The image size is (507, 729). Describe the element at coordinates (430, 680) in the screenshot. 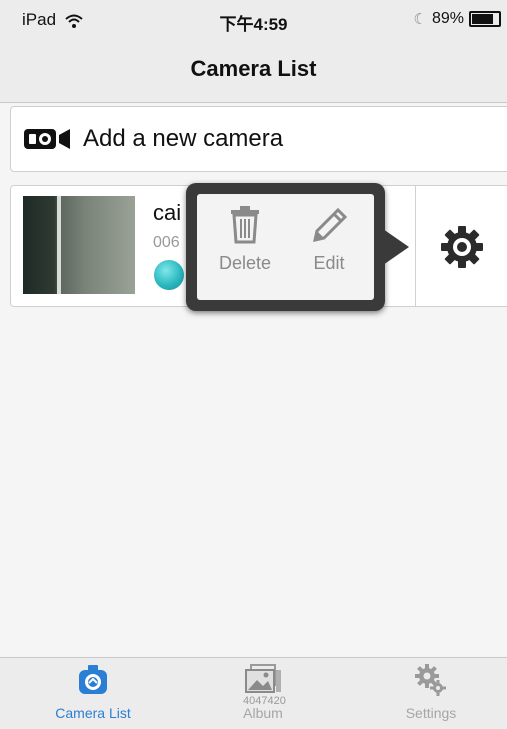

I see `gears-icon` at that location.